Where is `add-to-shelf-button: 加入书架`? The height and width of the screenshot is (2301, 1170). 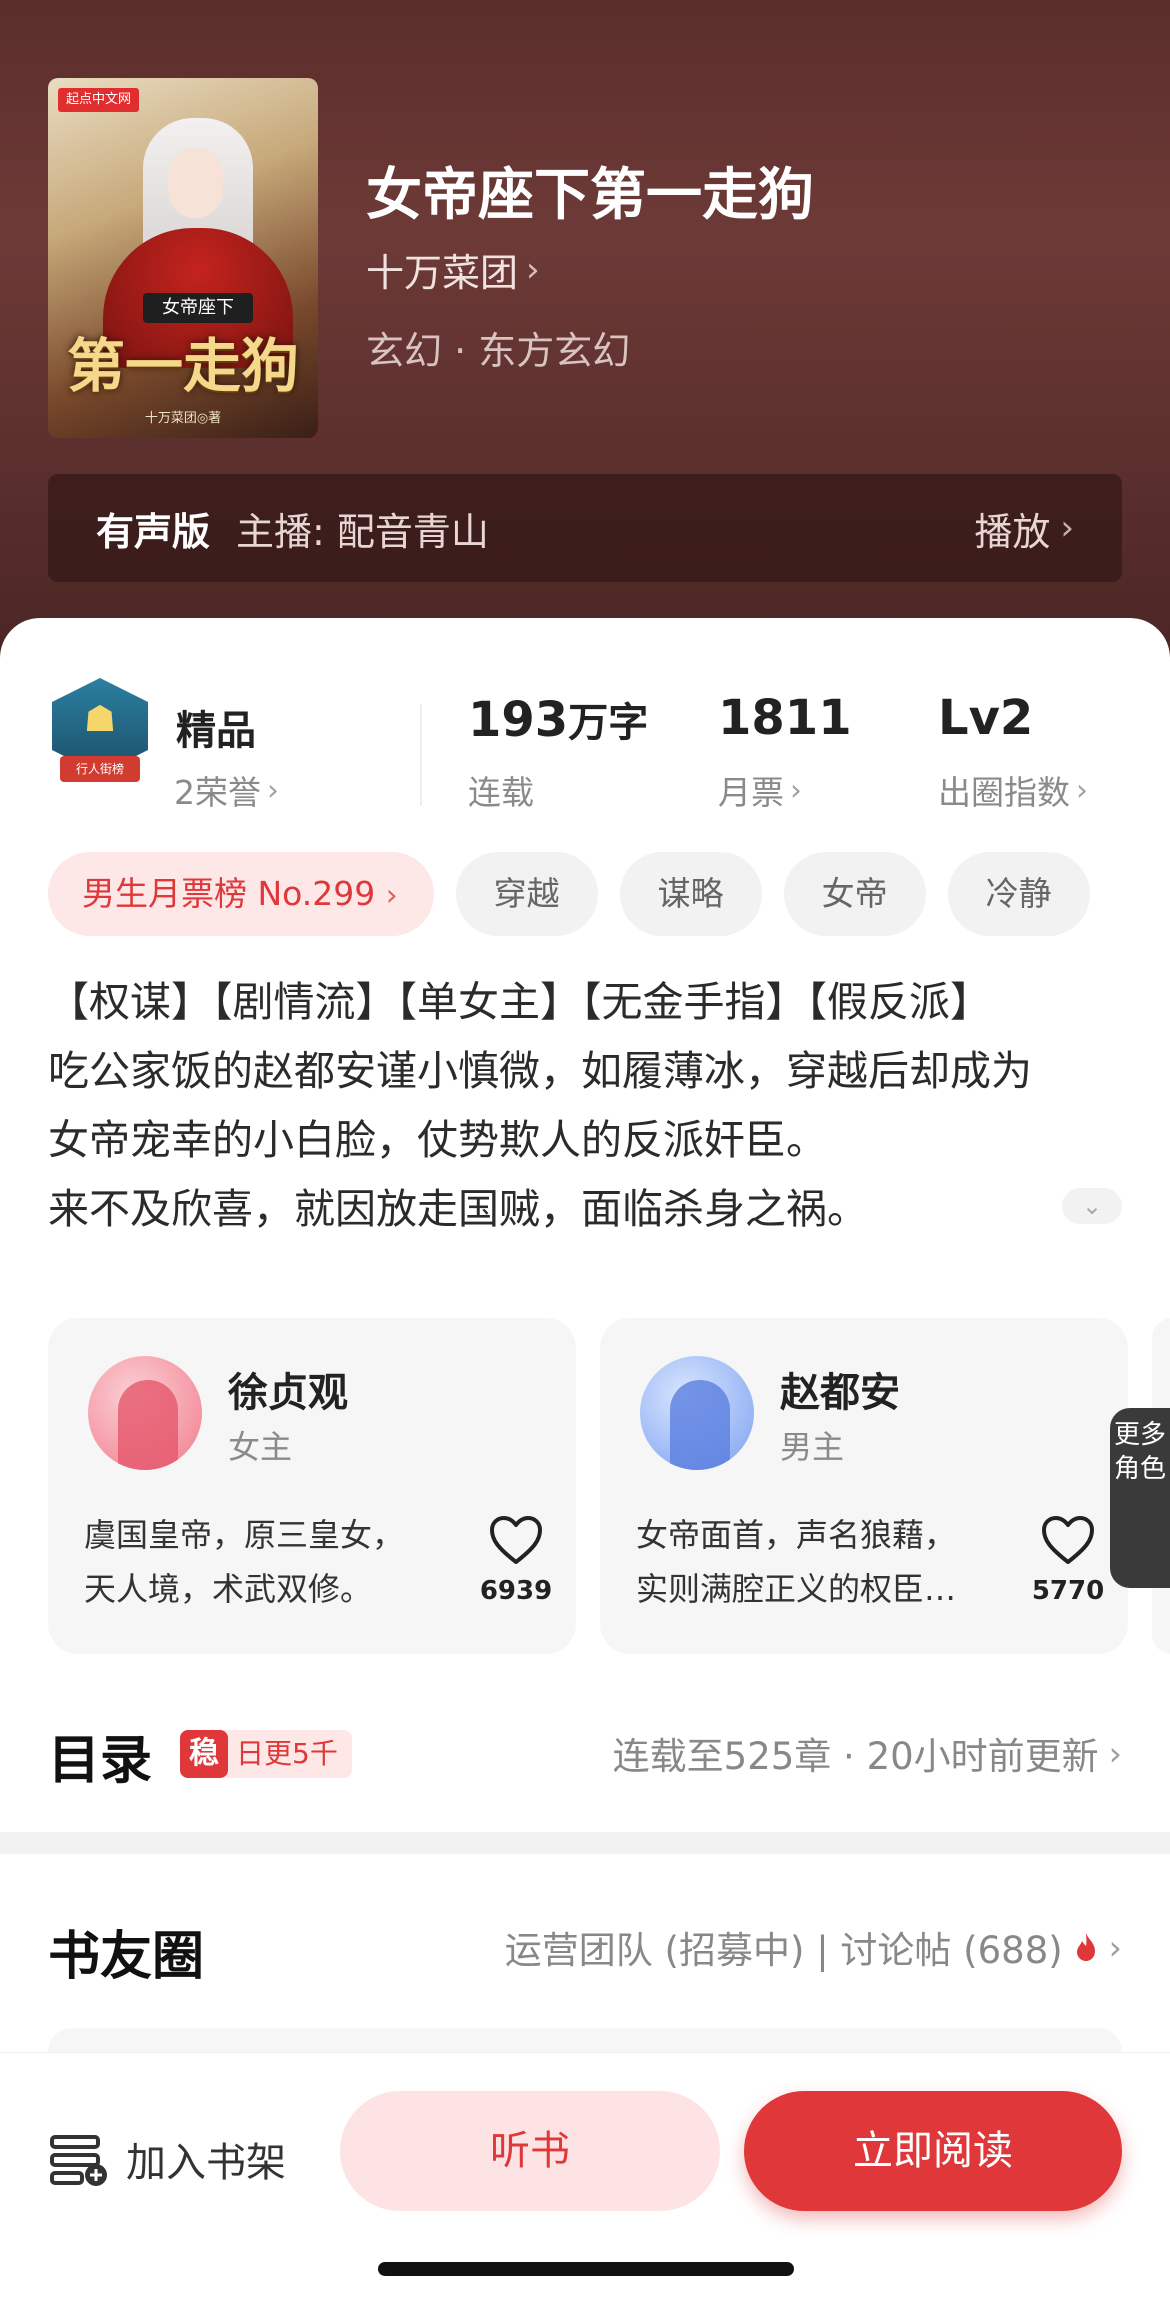 add-to-shelf-button: 加入书架 is located at coordinates (167, 2159).